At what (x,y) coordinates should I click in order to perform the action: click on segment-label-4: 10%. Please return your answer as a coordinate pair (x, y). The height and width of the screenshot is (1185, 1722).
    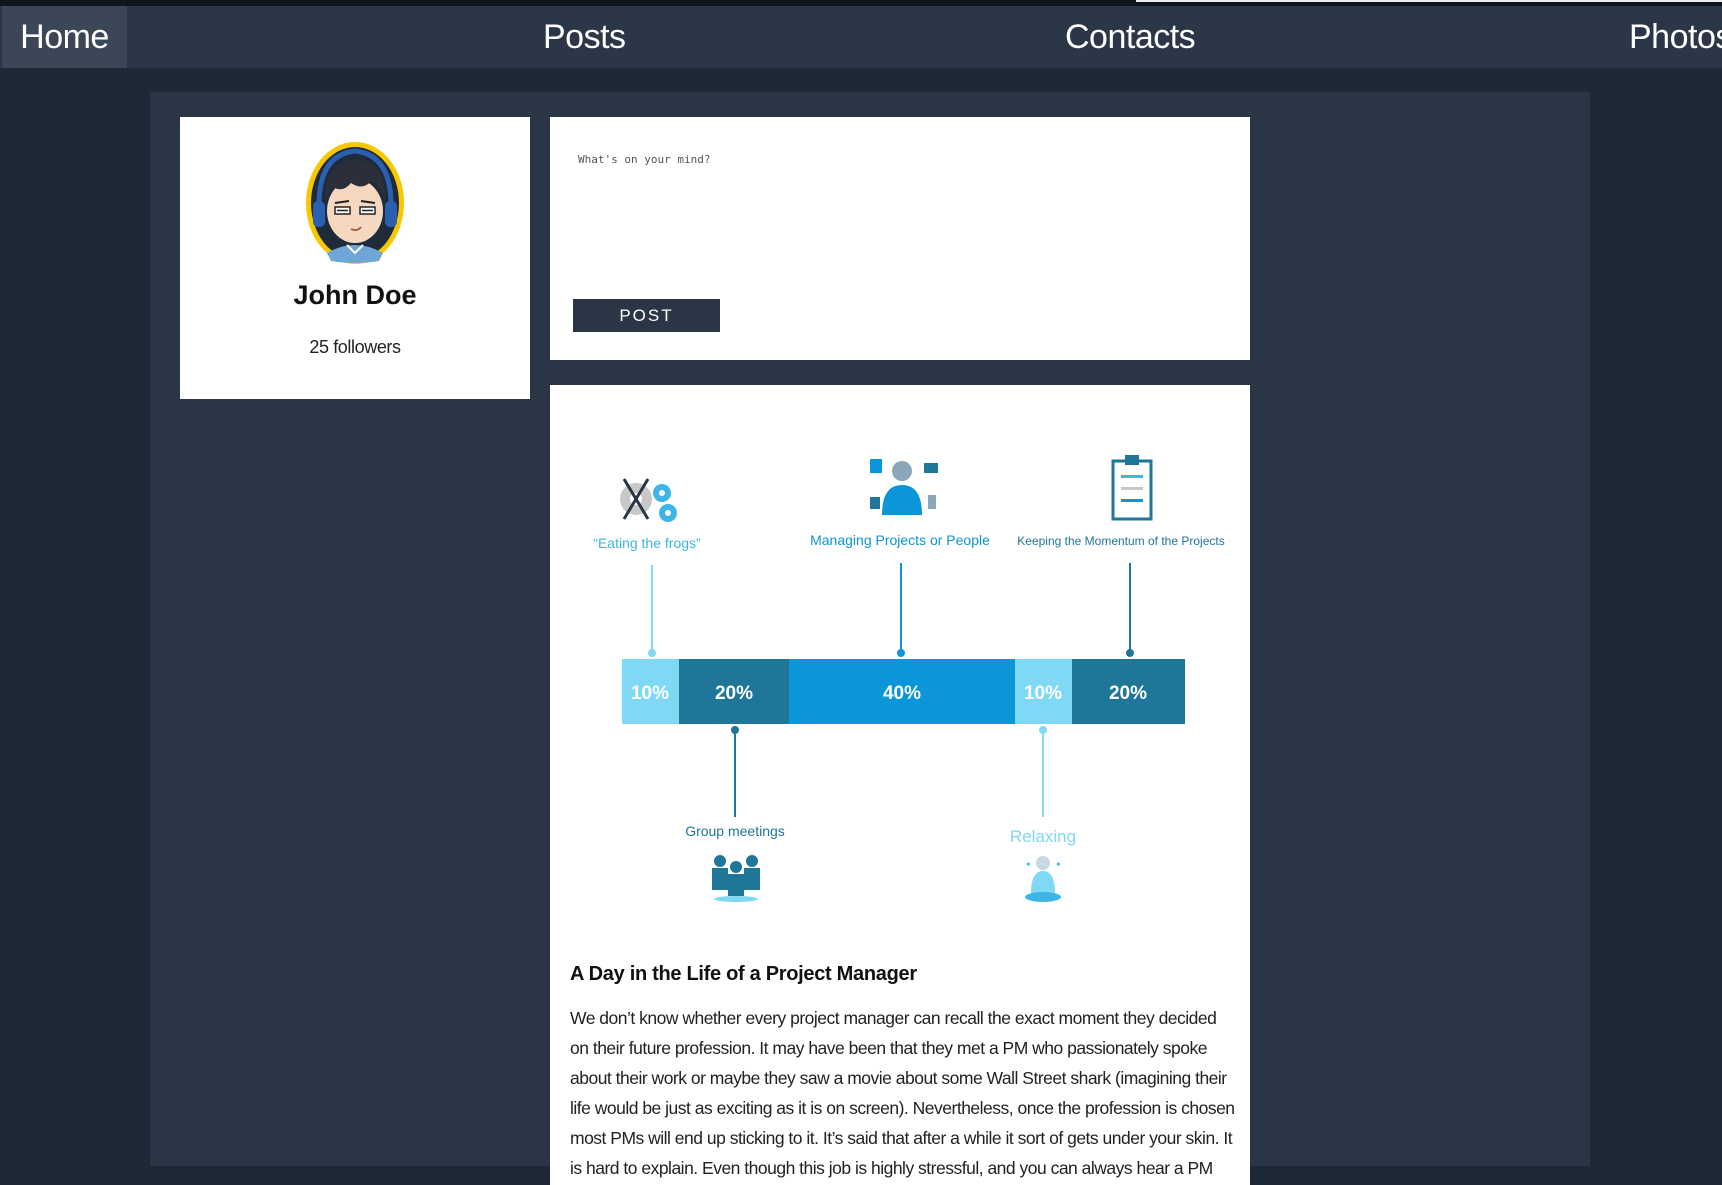
    Looking at the image, I should click on (1043, 693).